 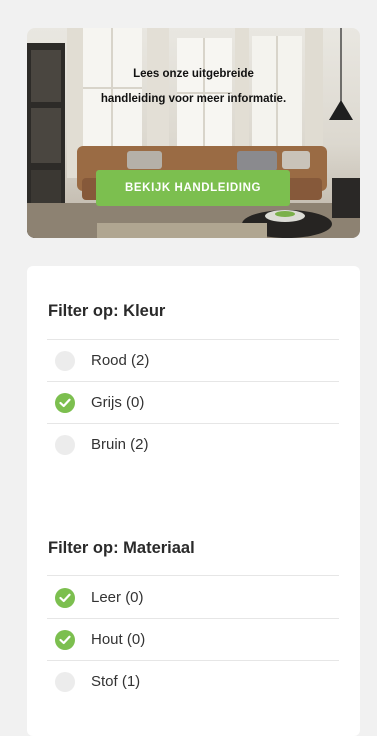 I want to click on filter-materiaal-title: Filter op: Materiaal, so click(x=121, y=548).